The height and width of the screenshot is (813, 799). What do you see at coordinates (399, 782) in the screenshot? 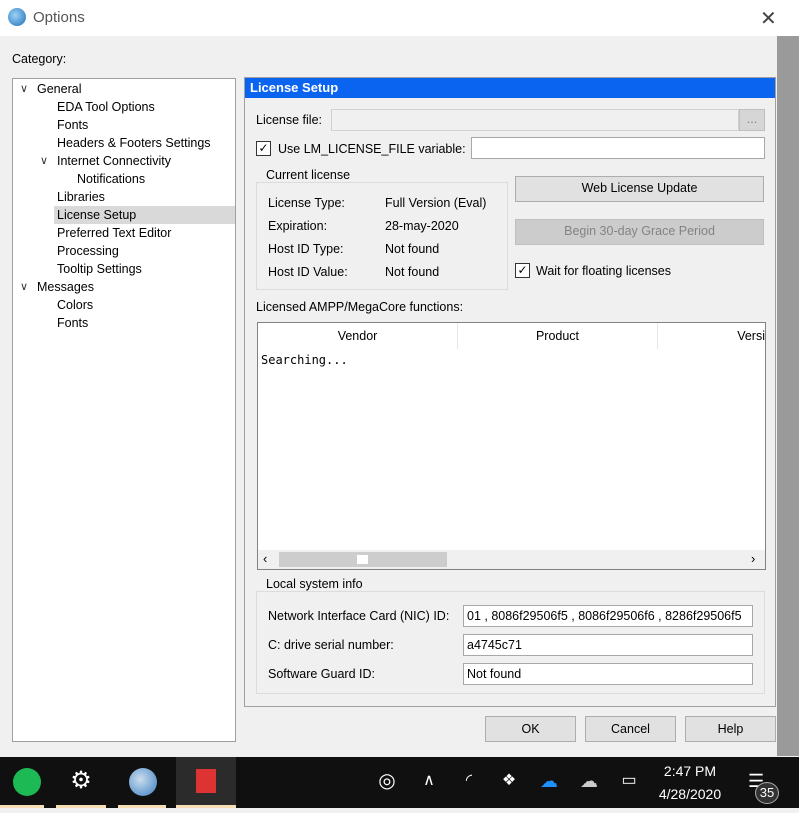
I see `taskbar: ⚙ ◎ ∧ ◜ ❖ ☁ ☁ ▭ 2:47 PM 4/28/2020 ☰ 35` at bounding box center [399, 782].